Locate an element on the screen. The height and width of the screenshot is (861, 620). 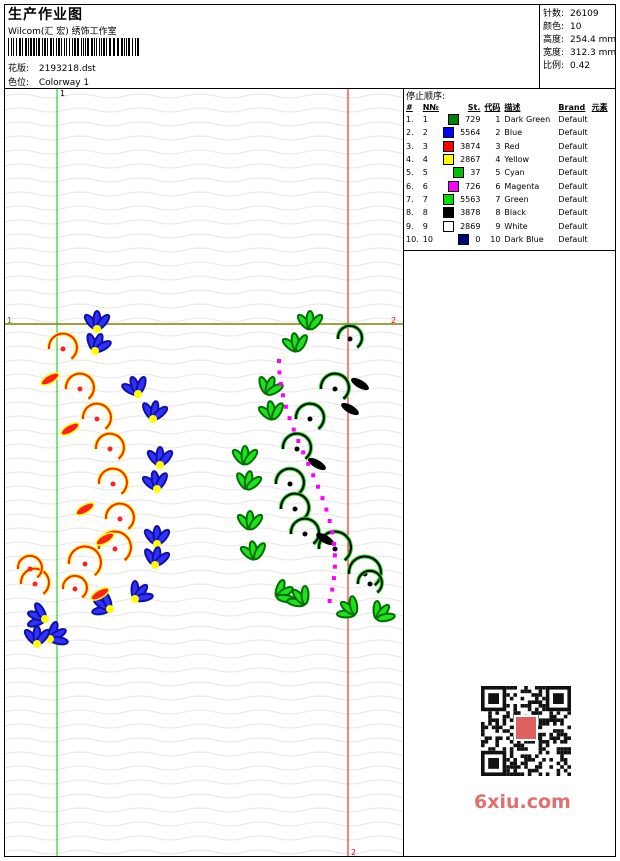
stitches-row: 针数: 26109 is located at coordinates (571, 12).